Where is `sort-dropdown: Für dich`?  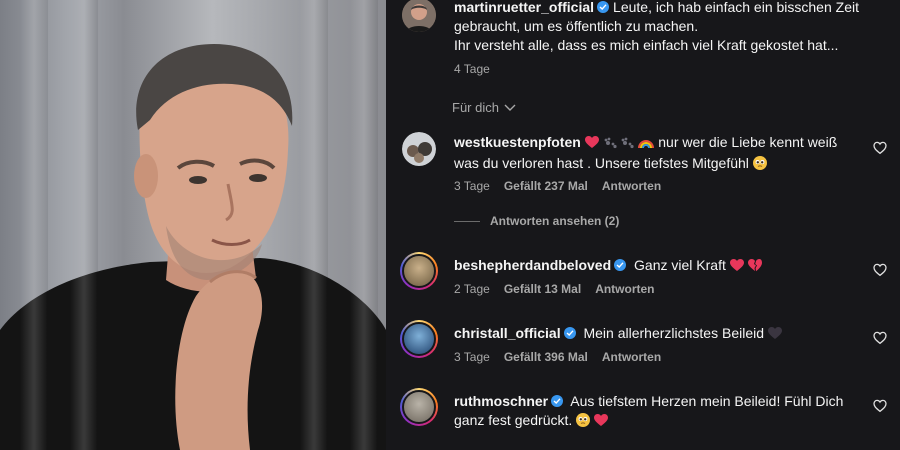
sort-dropdown: Für dich is located at coordinates (484, 107).